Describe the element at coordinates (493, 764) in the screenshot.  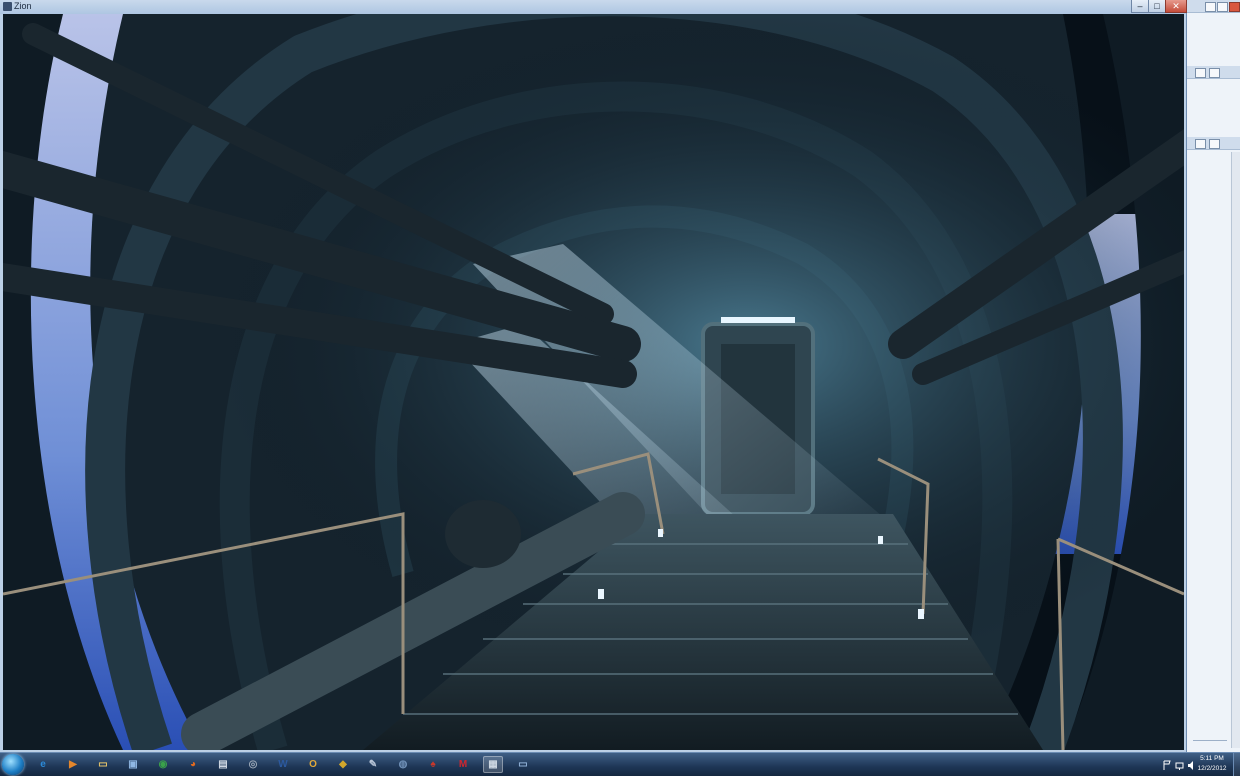
I see `zion-app-icon: ▦` at that location.